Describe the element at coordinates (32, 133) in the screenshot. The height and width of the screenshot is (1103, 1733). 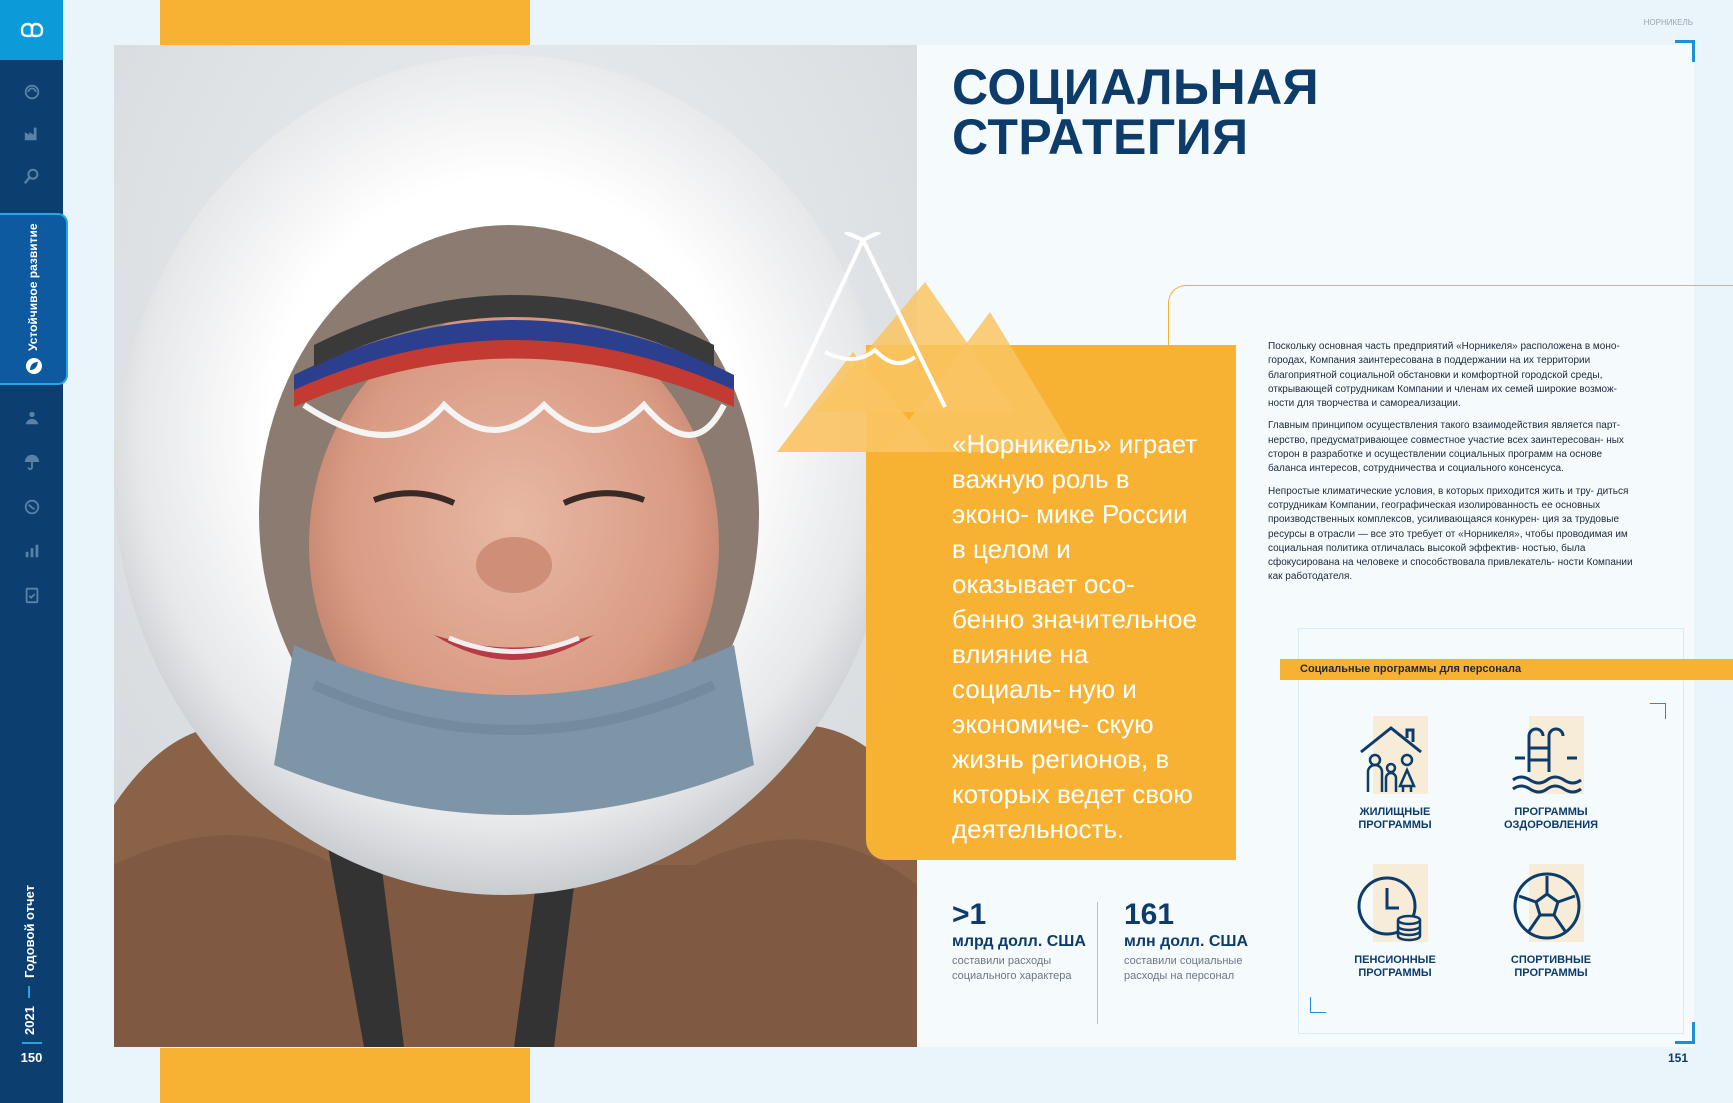
I see `factory-icon` at that location.